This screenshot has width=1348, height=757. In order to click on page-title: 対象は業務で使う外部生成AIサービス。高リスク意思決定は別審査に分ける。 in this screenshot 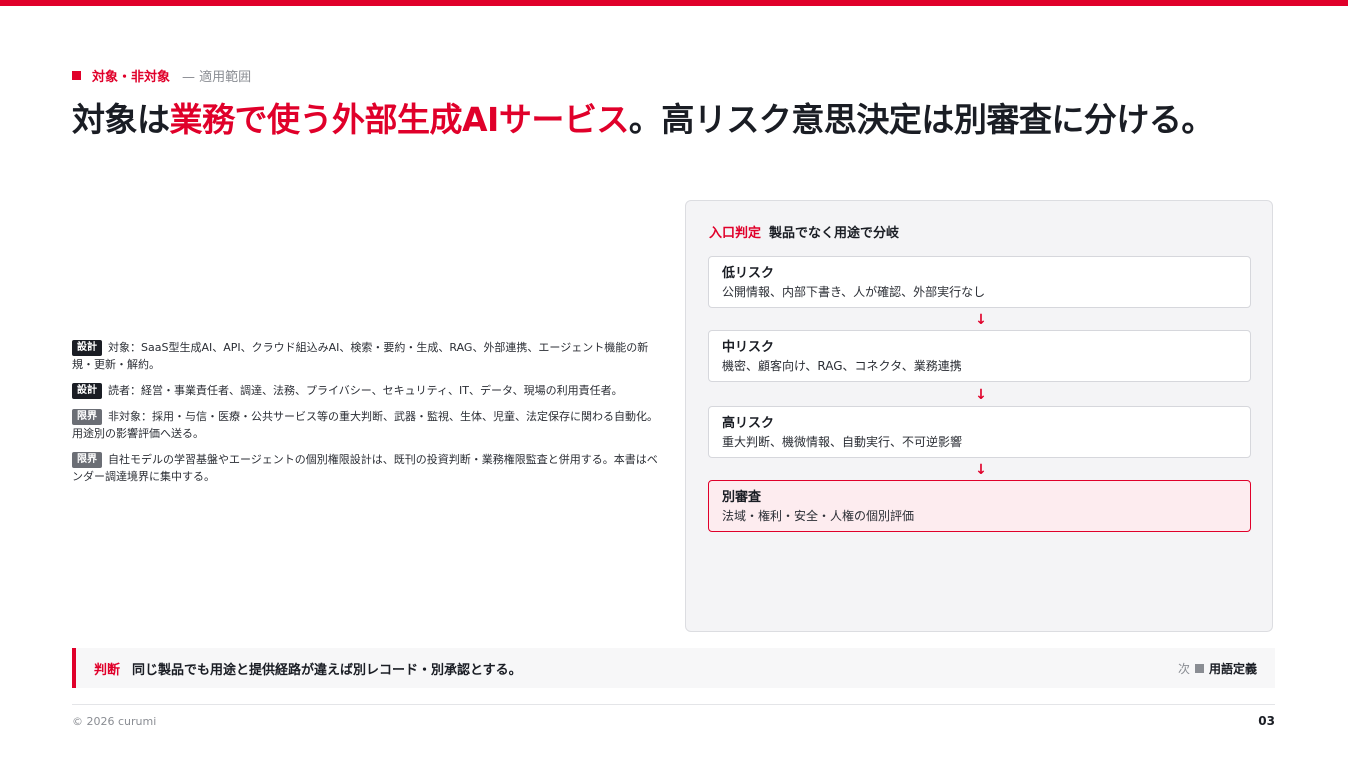, I will do `click(657, 120)`.